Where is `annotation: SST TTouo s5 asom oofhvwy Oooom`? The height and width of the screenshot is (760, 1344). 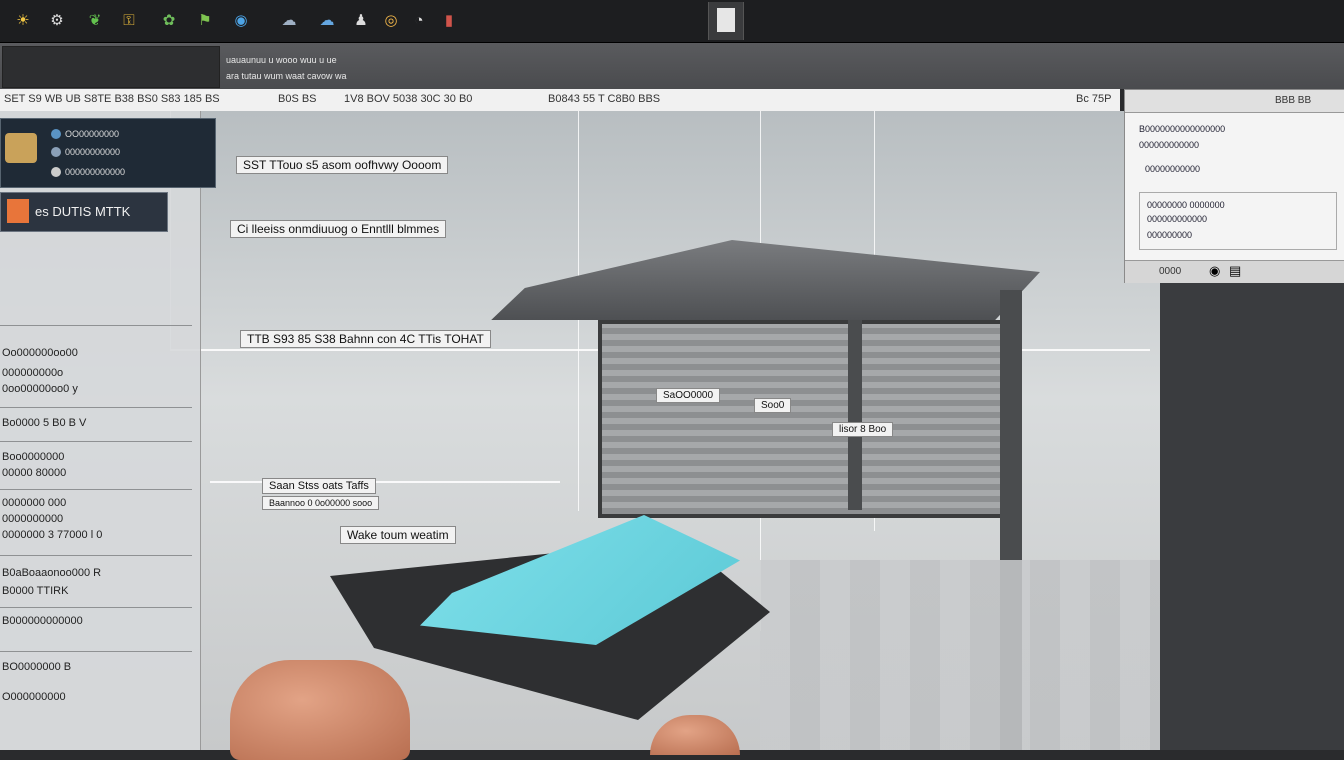
annotation: SST TTouo s5 asom oofhvwy Oooom is located at coordinates (342, 165).